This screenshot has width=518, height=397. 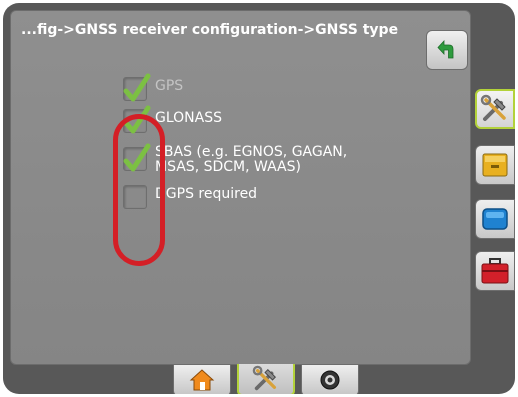 I want to click on bottom-tab-setup, so click(x=266, y=379).